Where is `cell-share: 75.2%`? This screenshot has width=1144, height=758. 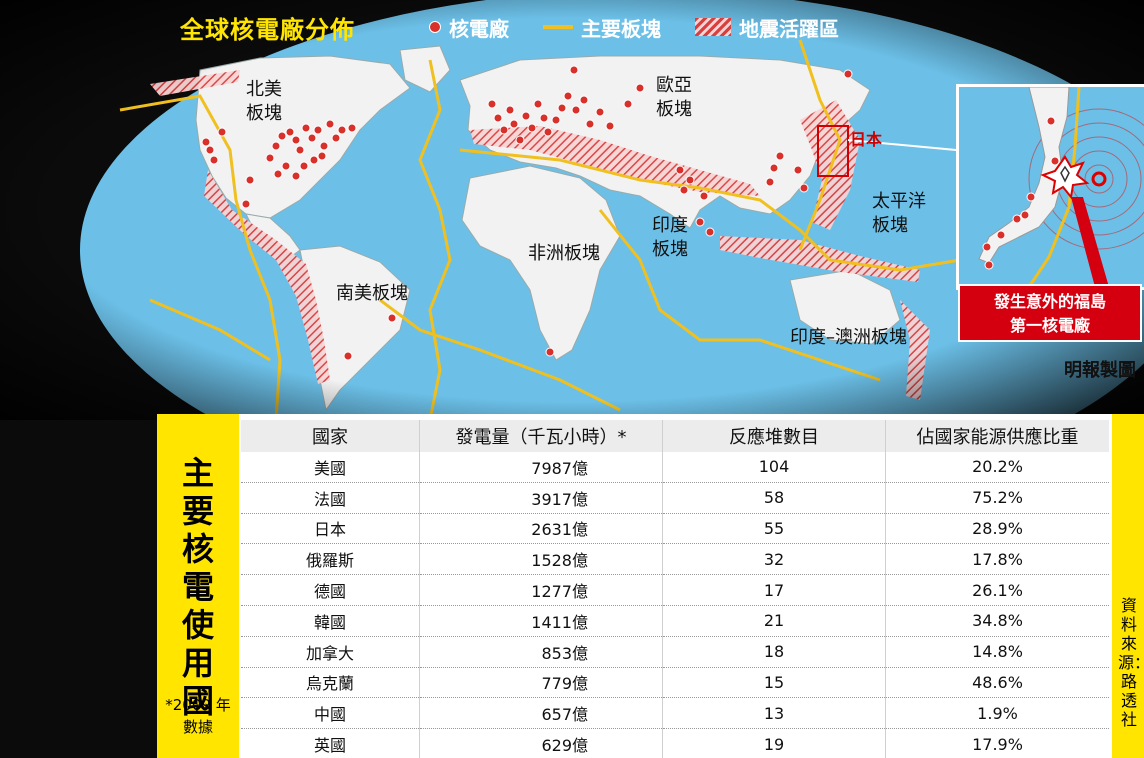
cell-share: 75.2% is located at coordinates (997, 498).